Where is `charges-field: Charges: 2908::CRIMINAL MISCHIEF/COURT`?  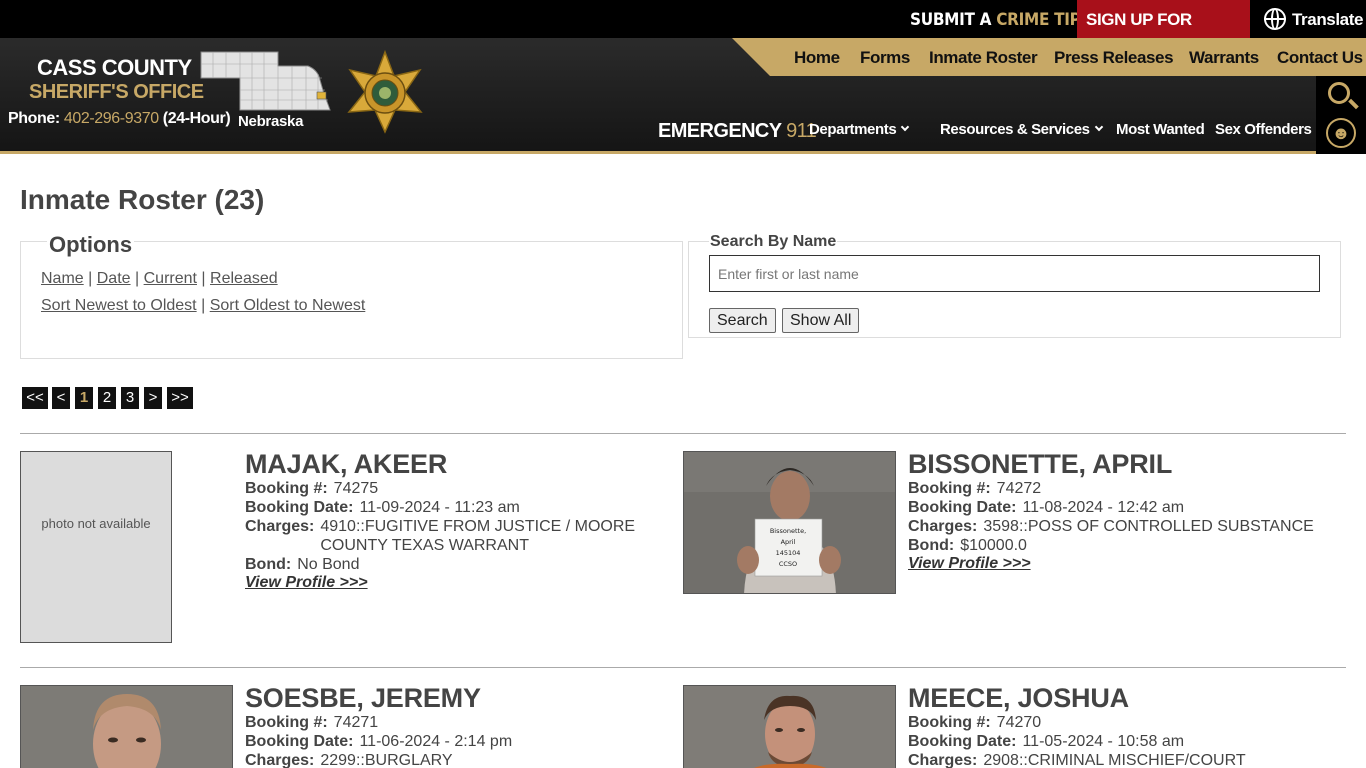
charges-field: Charges: 2908::CRIMINAL MISCHIEF/COURT is located at coordinates (1077, 759).